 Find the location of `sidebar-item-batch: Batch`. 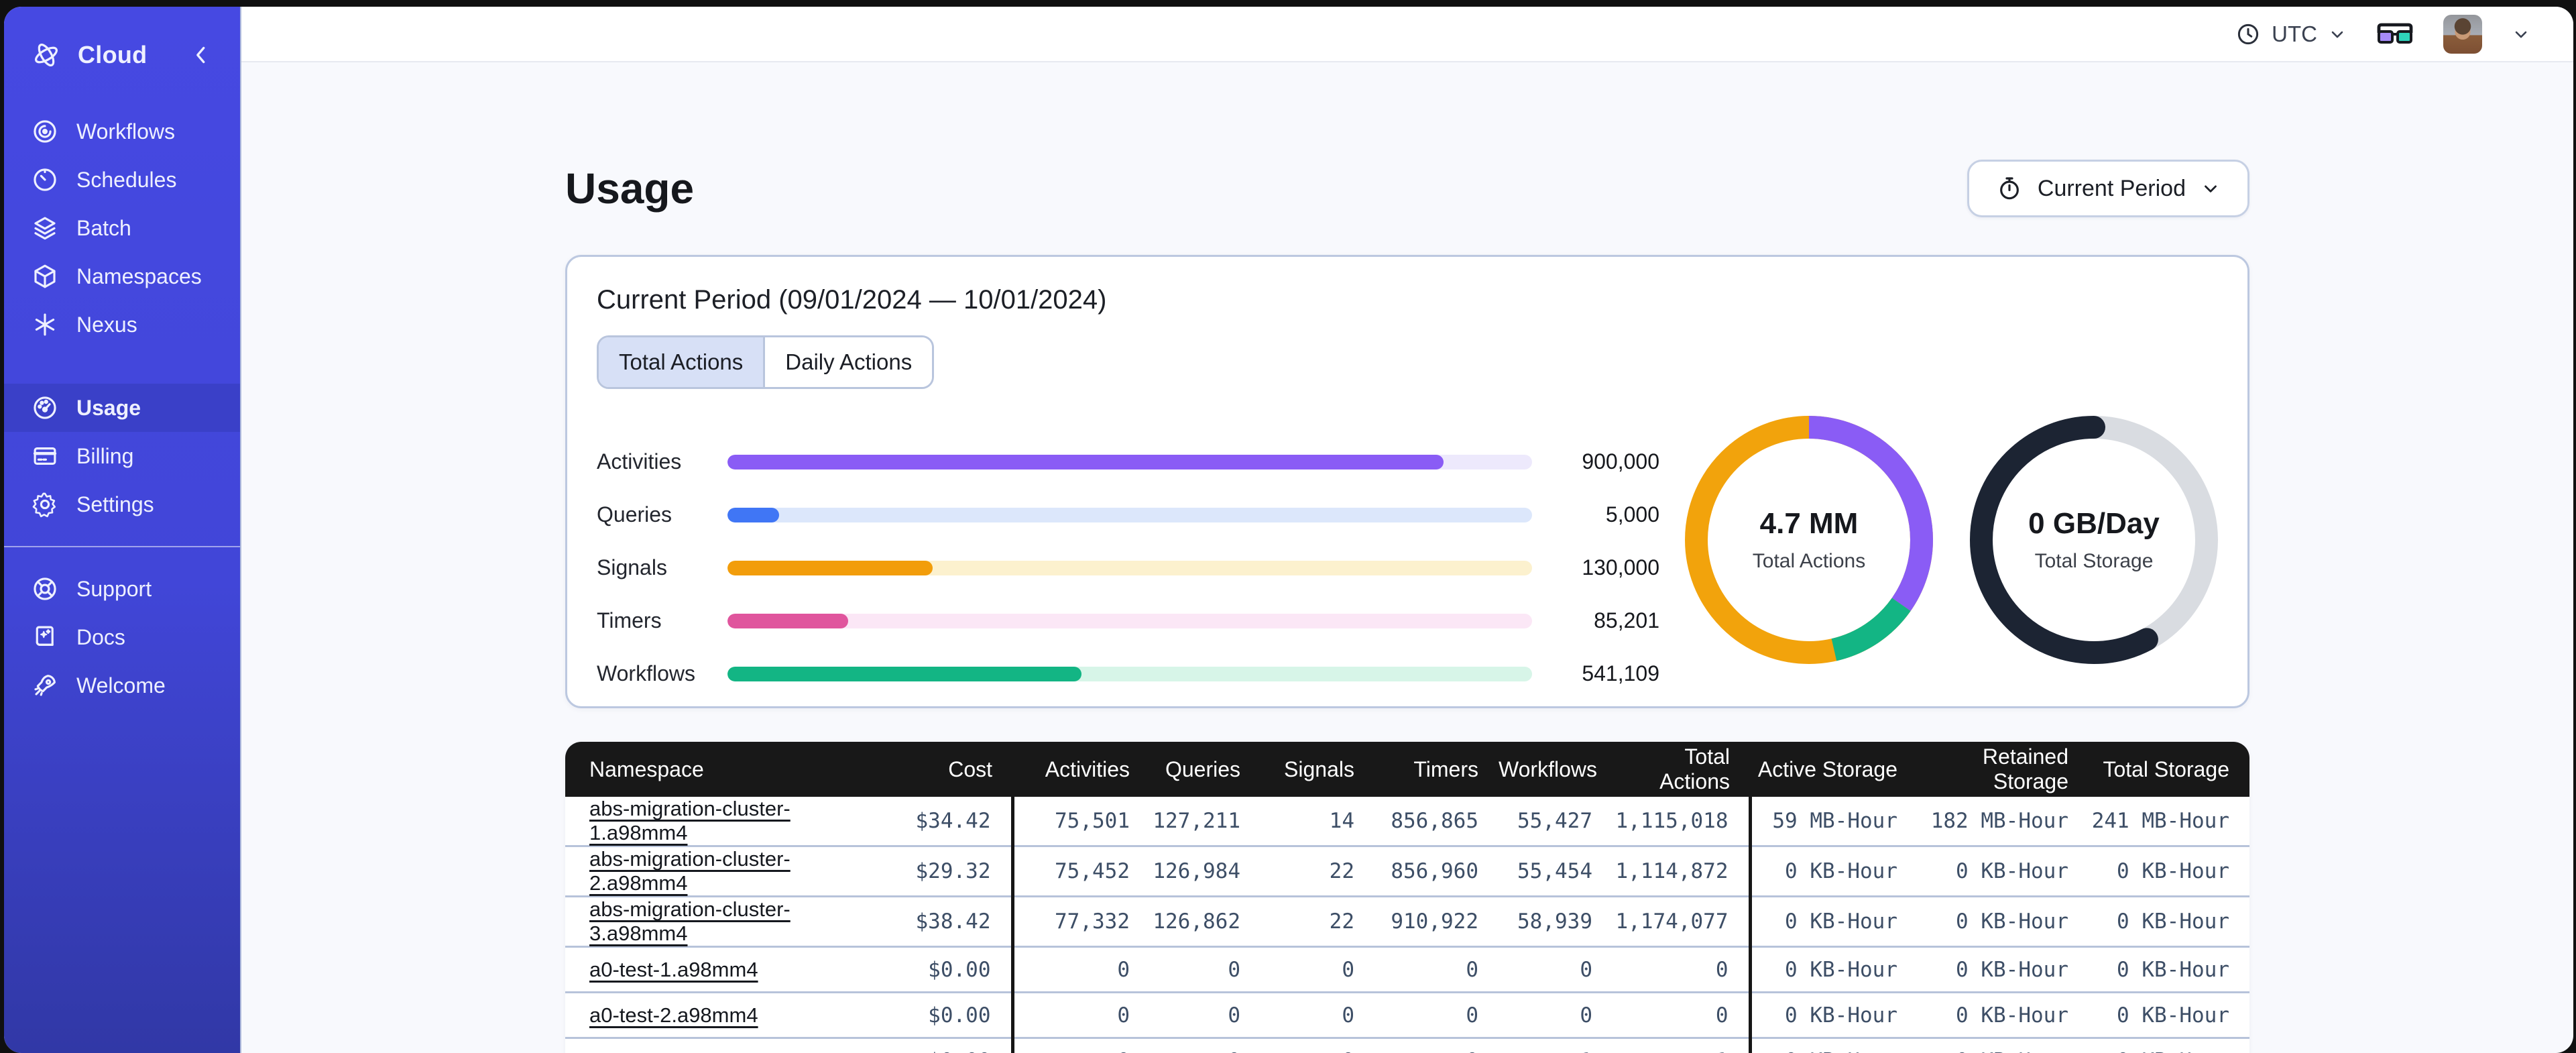

sidebar-item-batch: Batch is located at coordinates (122, 228).